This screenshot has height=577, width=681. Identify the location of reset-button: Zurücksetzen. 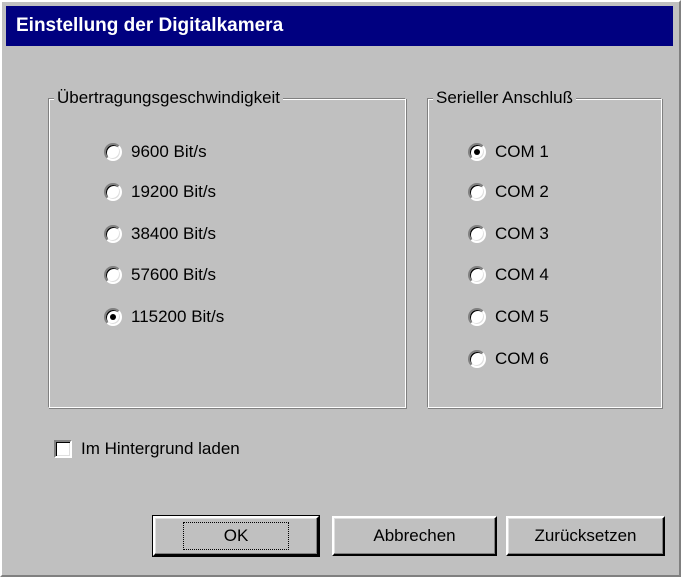
(585, 536).